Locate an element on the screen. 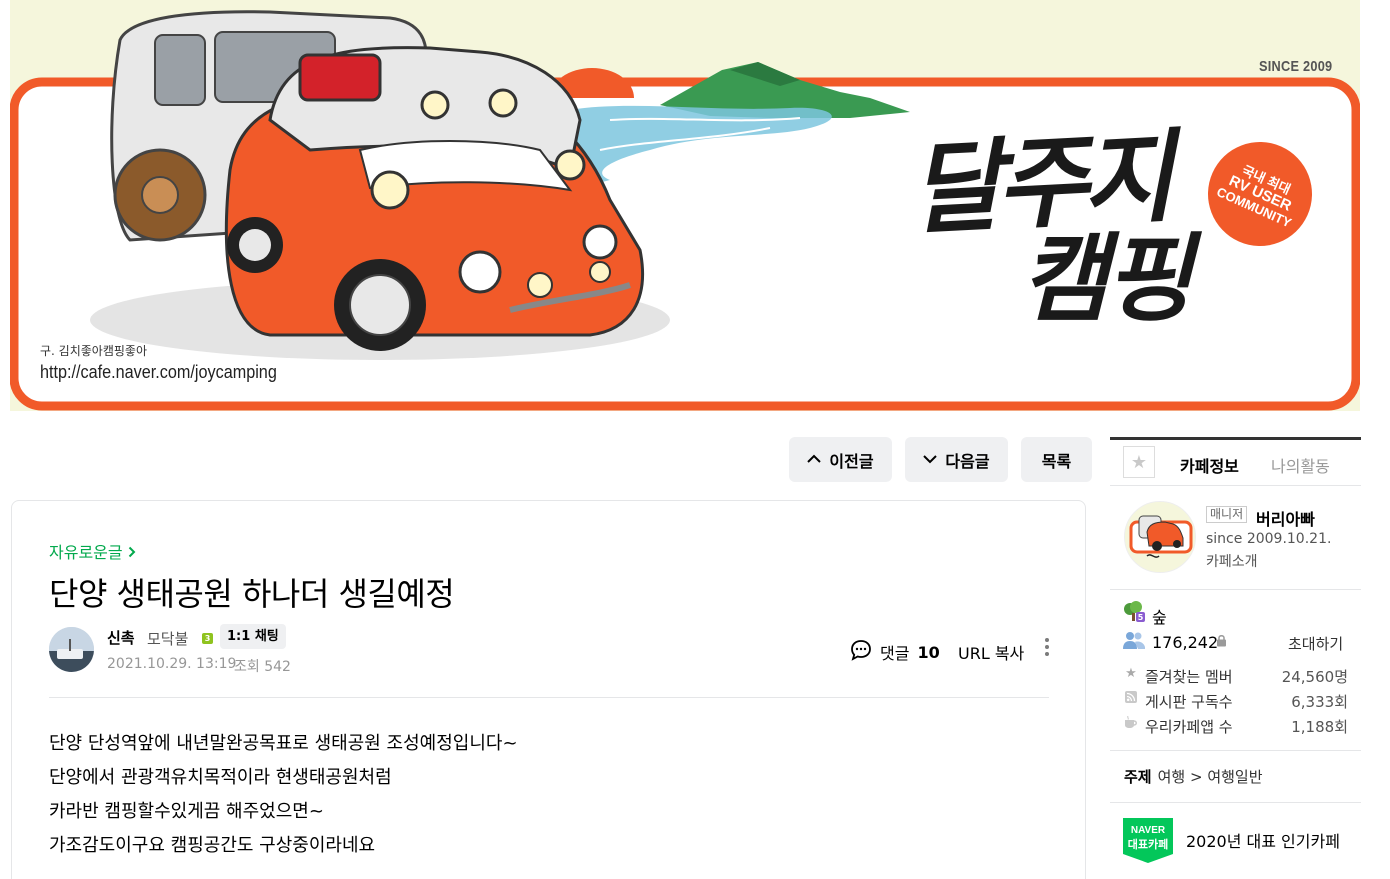  banner-logo-line1: 달주지 is located at coordinates (1039, 183).